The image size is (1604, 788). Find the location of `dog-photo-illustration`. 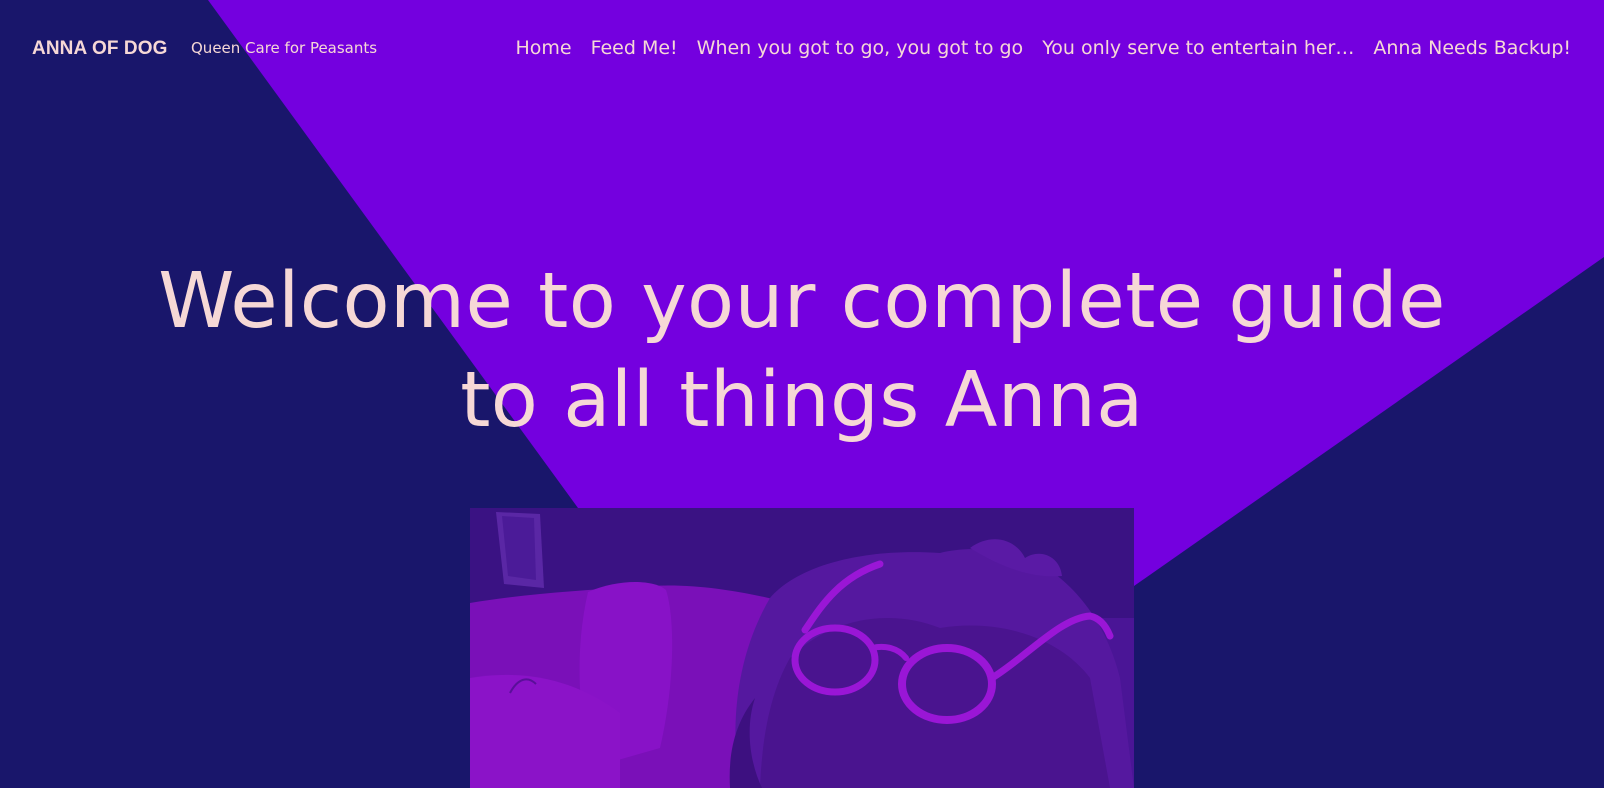

dog-photo-illustration is located at coordinates (802, 648).